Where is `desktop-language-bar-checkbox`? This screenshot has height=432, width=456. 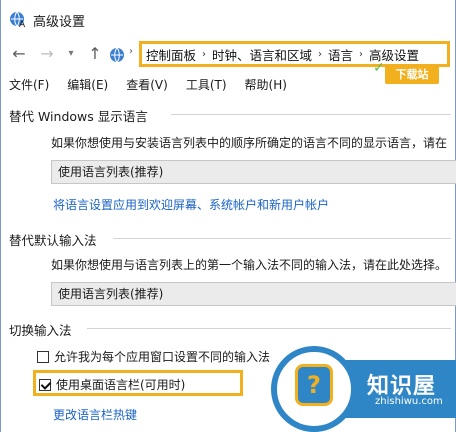 desktop-language-bar-checkbox is located at coordinates (45, 384).